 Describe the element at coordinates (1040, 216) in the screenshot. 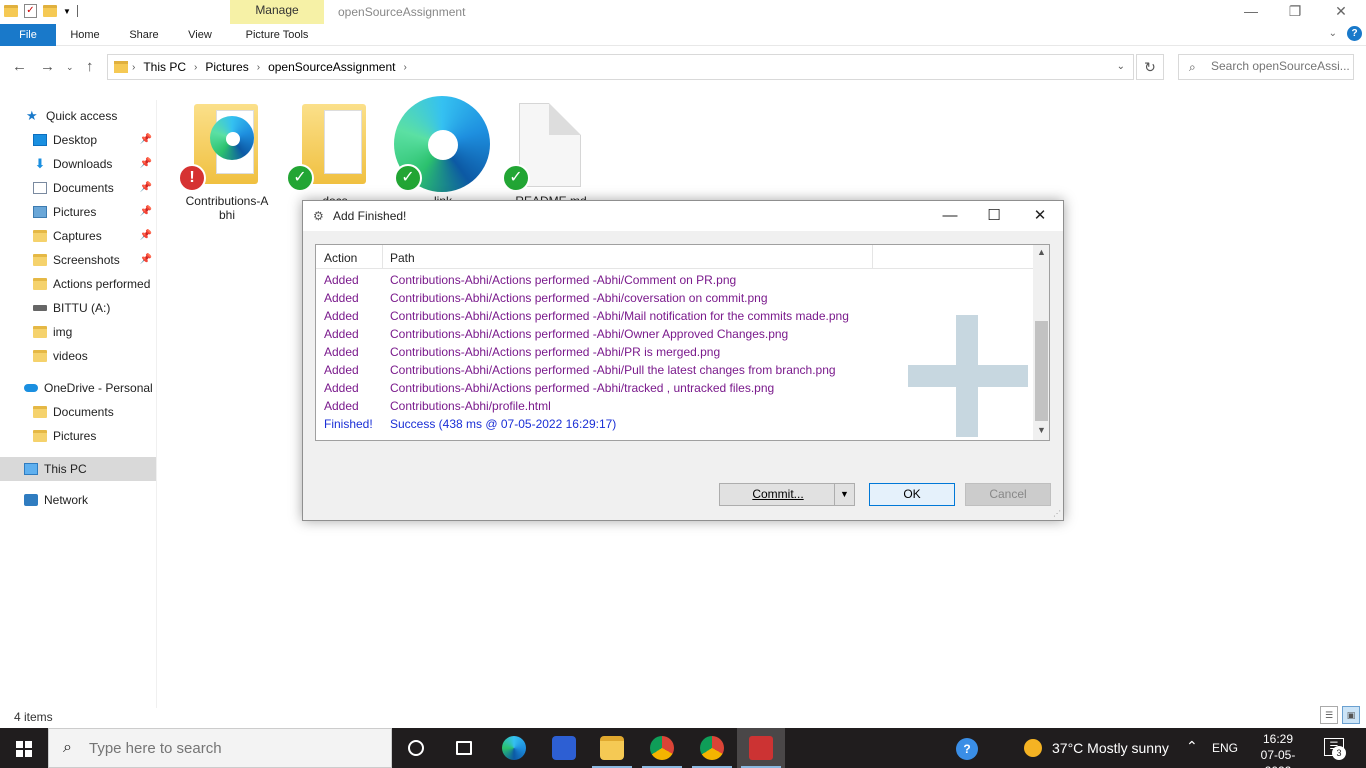

I see `dialog-close-button: ✕` at that location.